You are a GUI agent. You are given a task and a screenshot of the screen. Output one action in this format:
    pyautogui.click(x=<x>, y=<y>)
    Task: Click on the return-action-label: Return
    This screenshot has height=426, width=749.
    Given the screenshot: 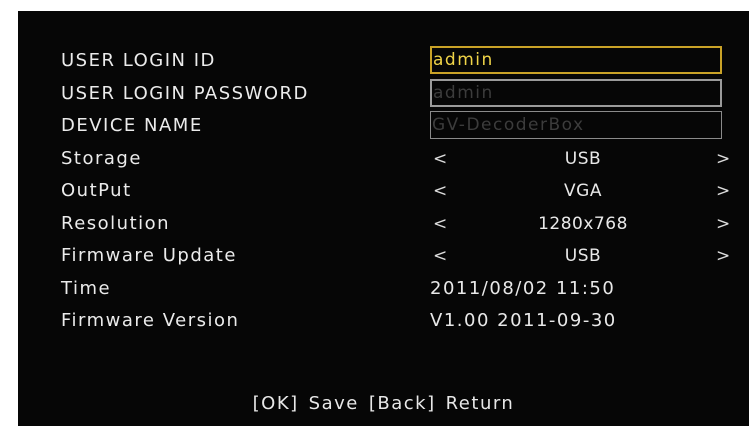 What is the action you would take?
    pyautogui.click(x=480, y=403)
    